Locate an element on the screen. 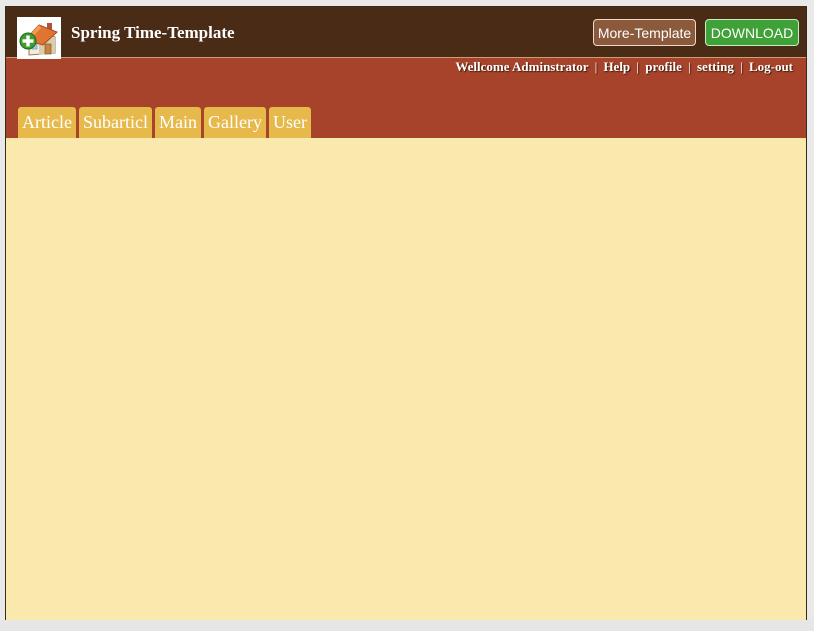  download-button: DOWNLOAD is located at coordinates (752, 32).